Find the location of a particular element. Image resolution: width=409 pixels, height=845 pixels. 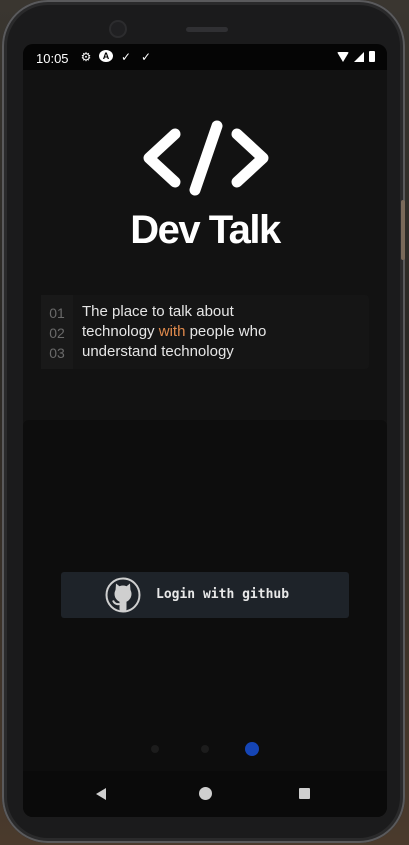

app-title: Dev Talk is located at coordinates (205, 230).